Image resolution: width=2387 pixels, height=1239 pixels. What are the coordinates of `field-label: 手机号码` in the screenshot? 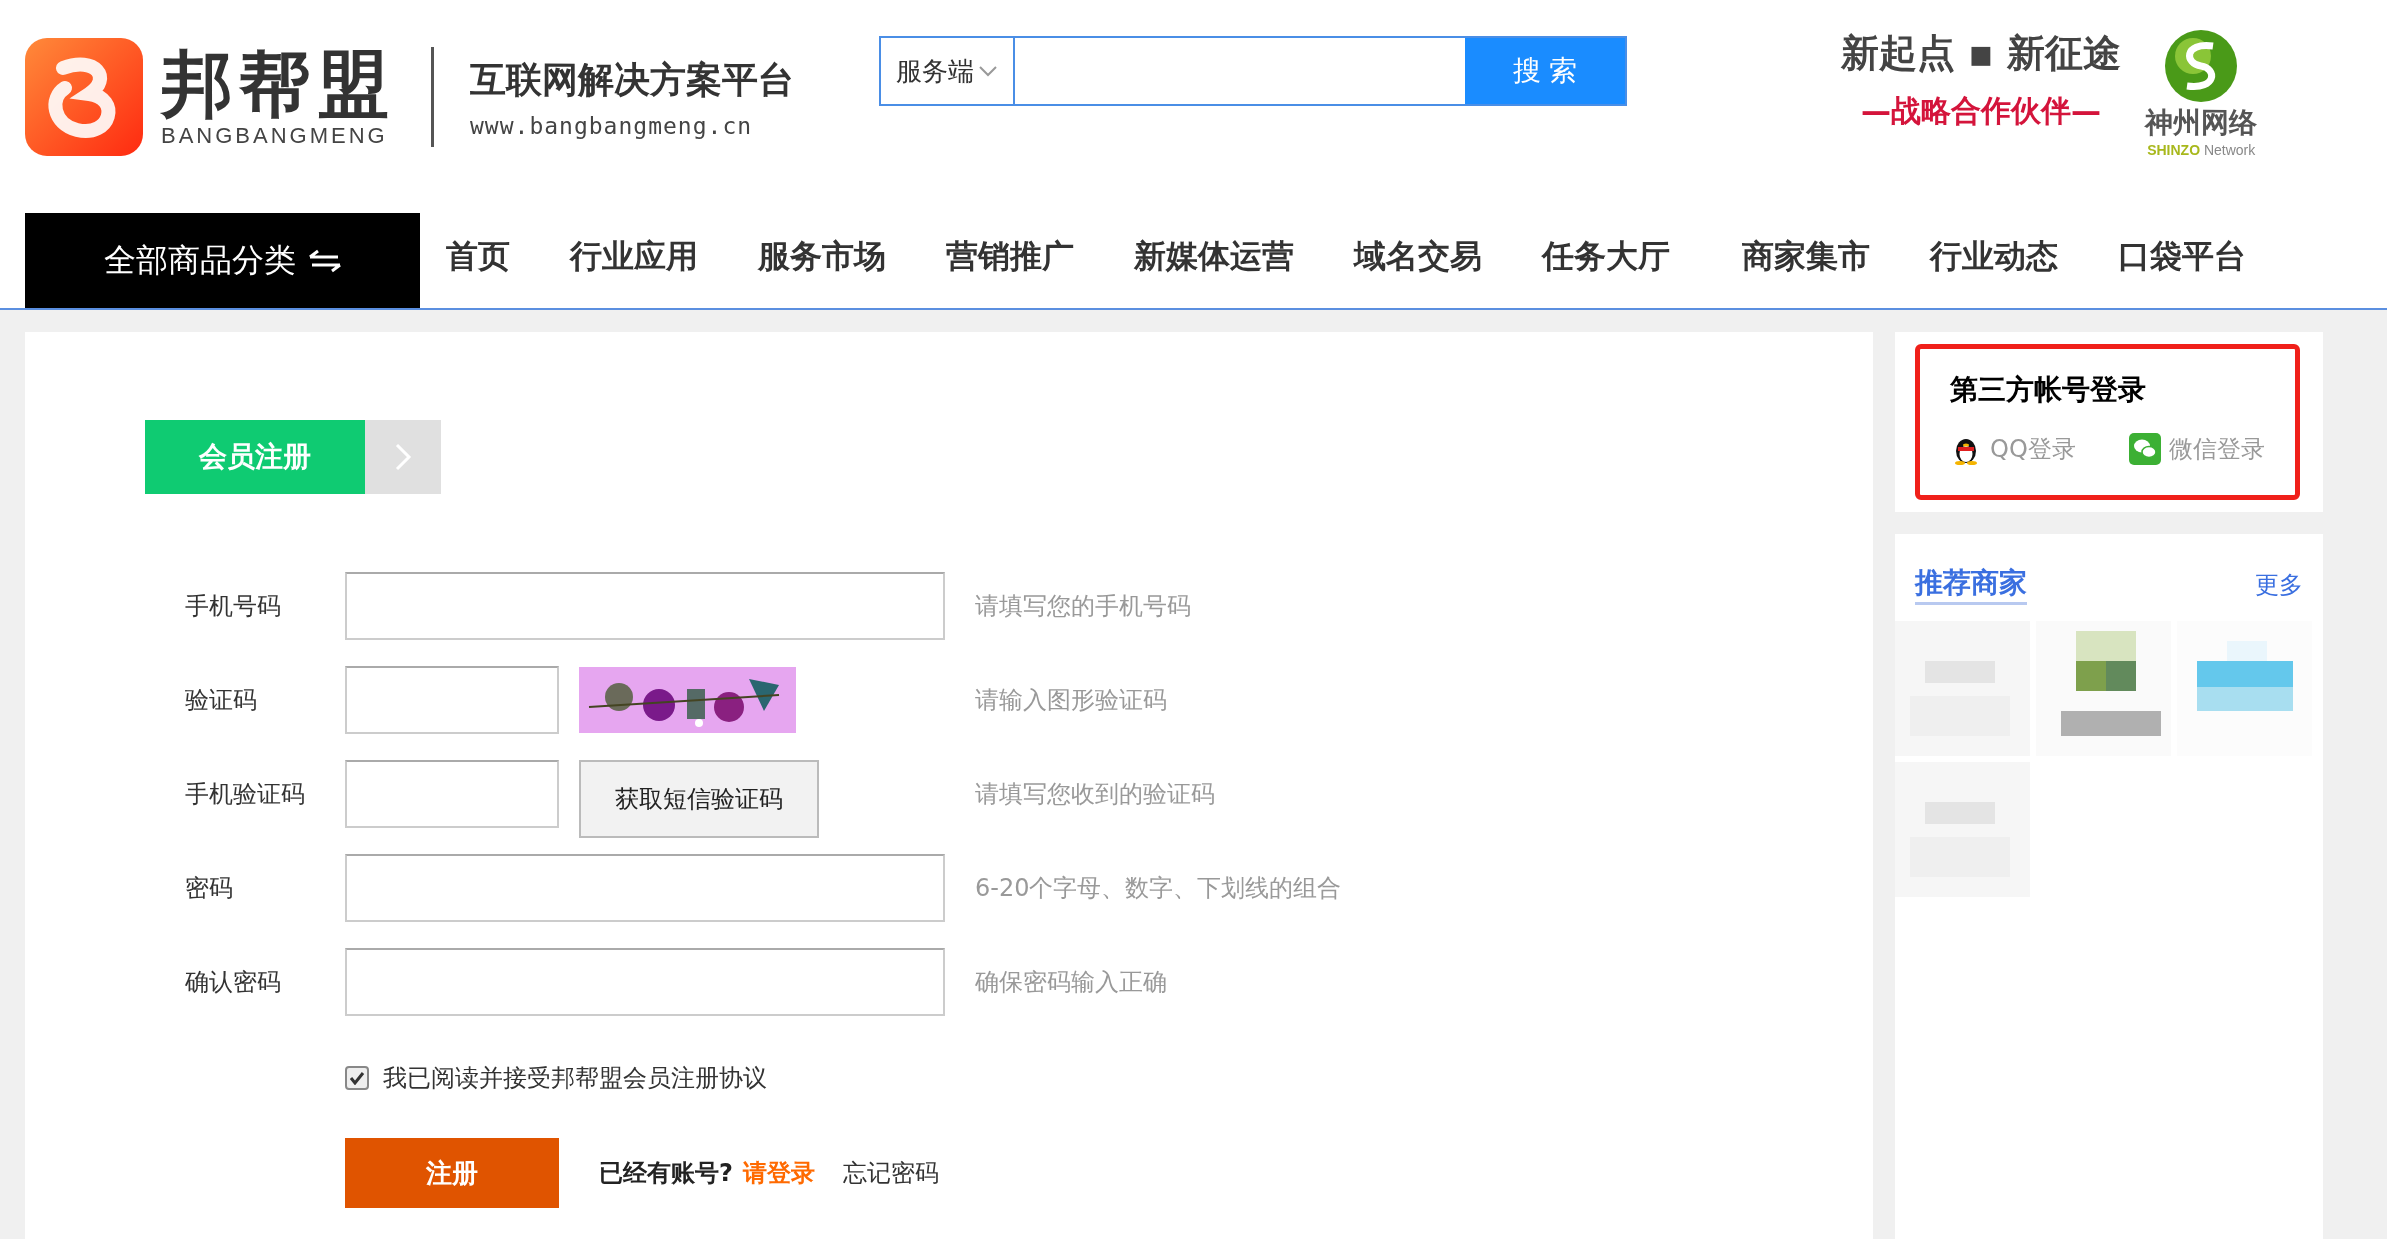 It's located at (233, 606).